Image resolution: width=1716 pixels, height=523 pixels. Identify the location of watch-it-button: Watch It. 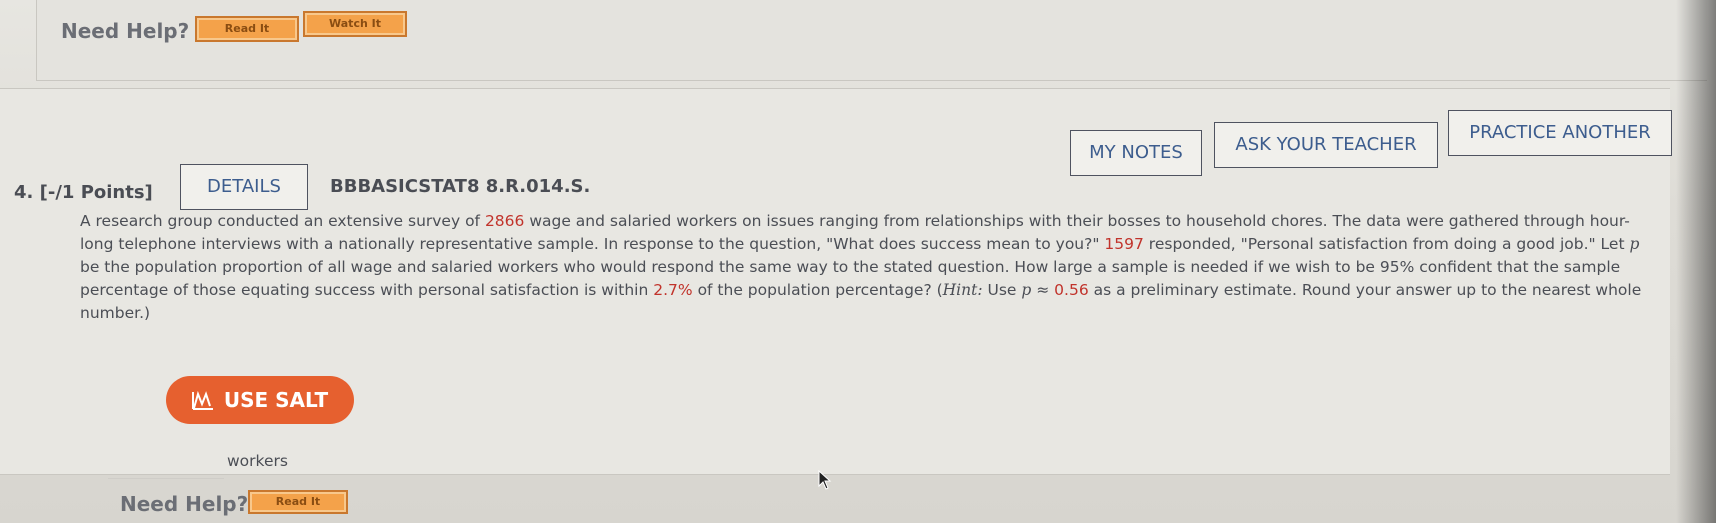
(355, 24).